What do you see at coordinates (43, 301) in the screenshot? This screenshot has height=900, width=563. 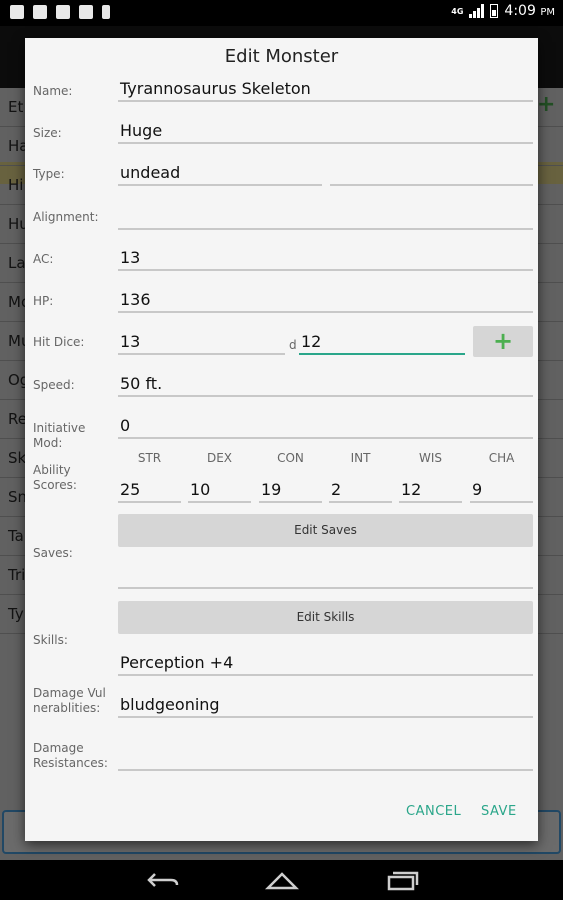 I see `hp-label: HP:` at bounding box center [43, 301].